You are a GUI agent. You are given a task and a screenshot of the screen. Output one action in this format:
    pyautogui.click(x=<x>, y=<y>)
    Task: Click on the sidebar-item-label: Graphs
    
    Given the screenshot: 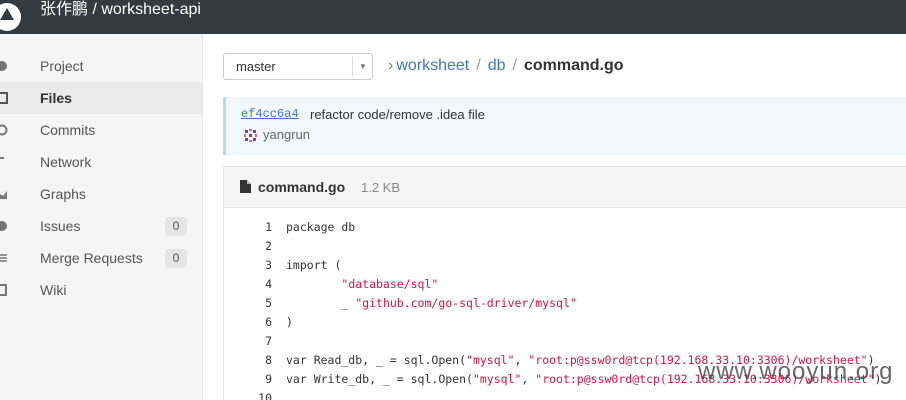 What is the action you would take?
    pyautogui.click(x=63, y=194)
    